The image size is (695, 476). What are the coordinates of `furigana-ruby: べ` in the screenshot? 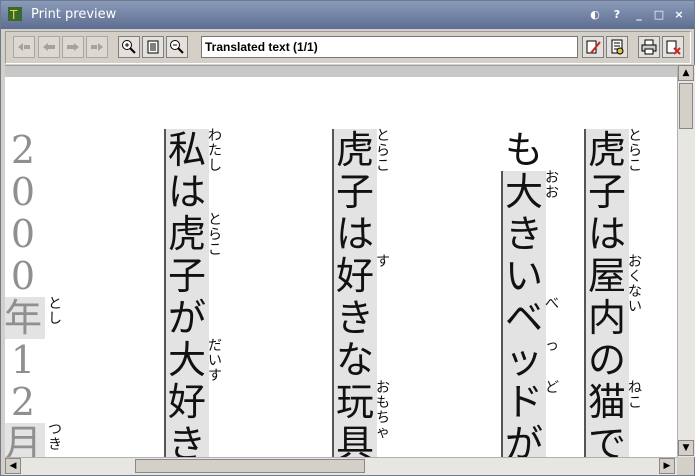 It's located at (552, 304).